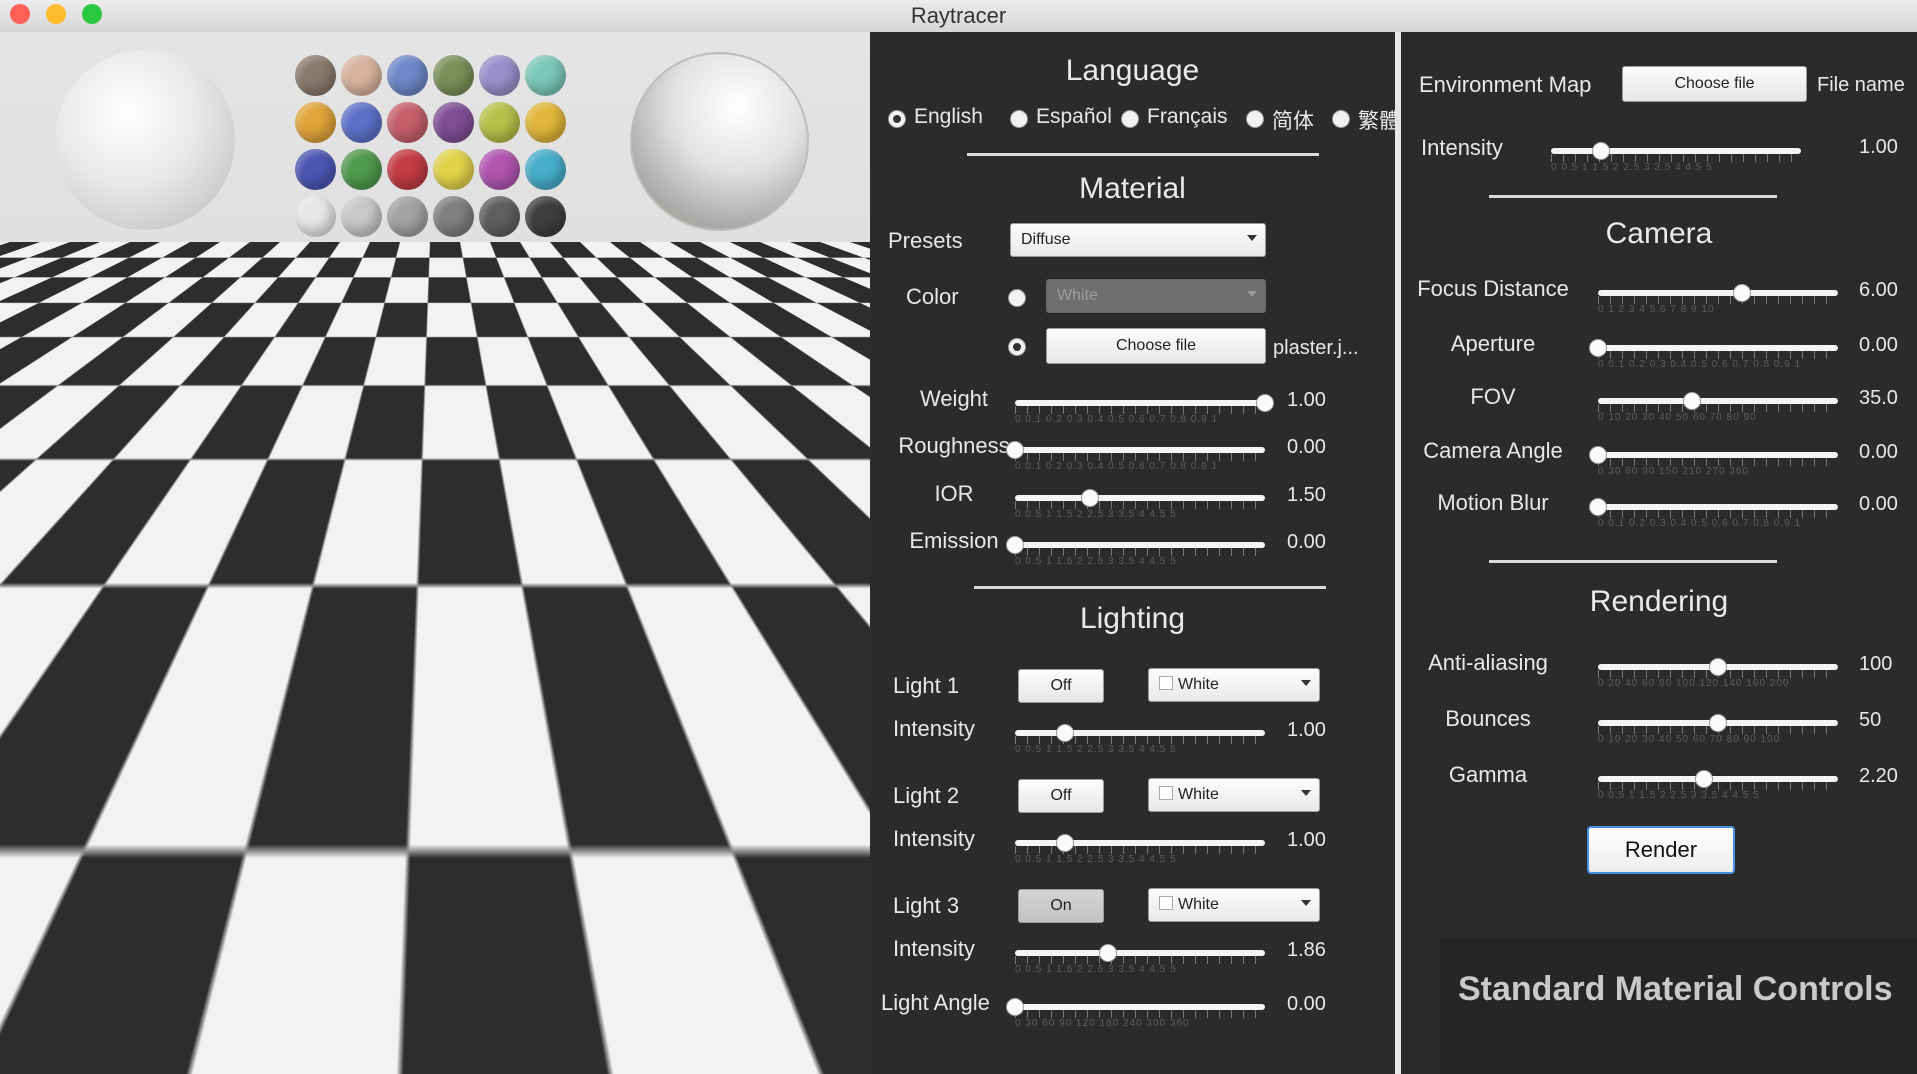 The height and width of the screenshot is (1074, 1917). I want to click on material-swatch: #8a7a6c, so click(315, 75).